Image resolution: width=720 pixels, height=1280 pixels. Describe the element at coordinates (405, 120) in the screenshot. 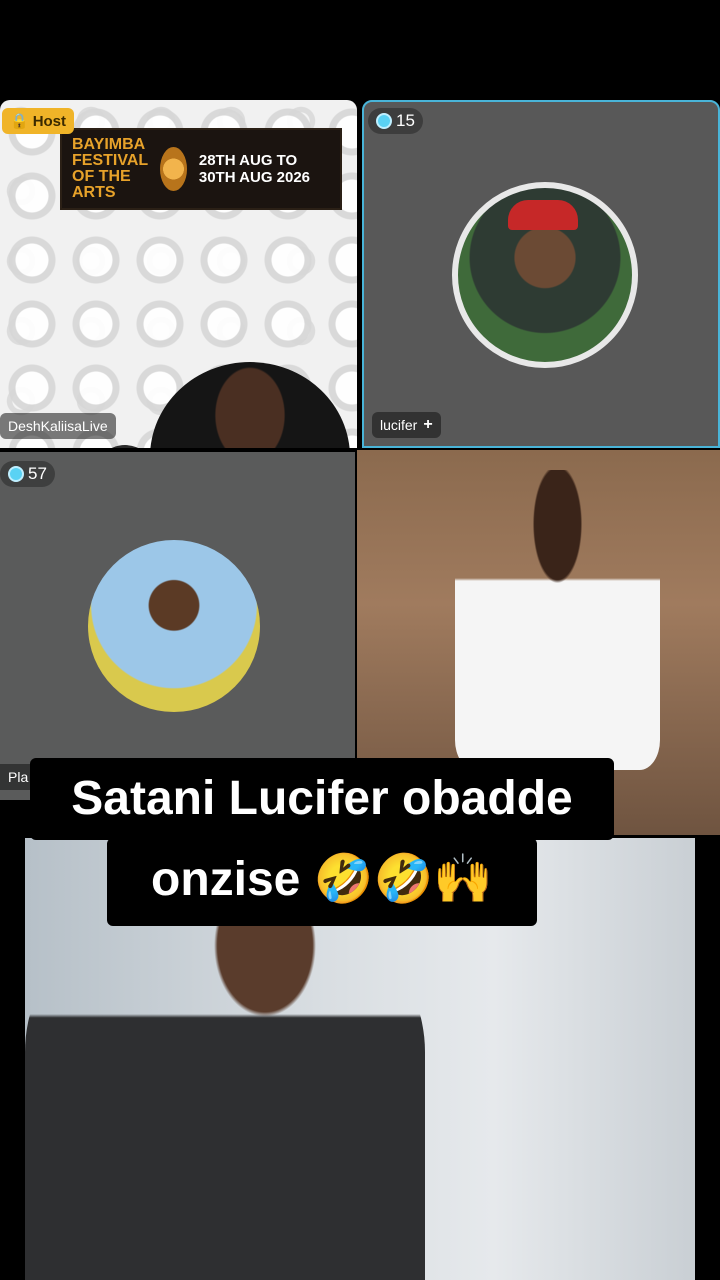

I see `gift-count: 15` at that location.